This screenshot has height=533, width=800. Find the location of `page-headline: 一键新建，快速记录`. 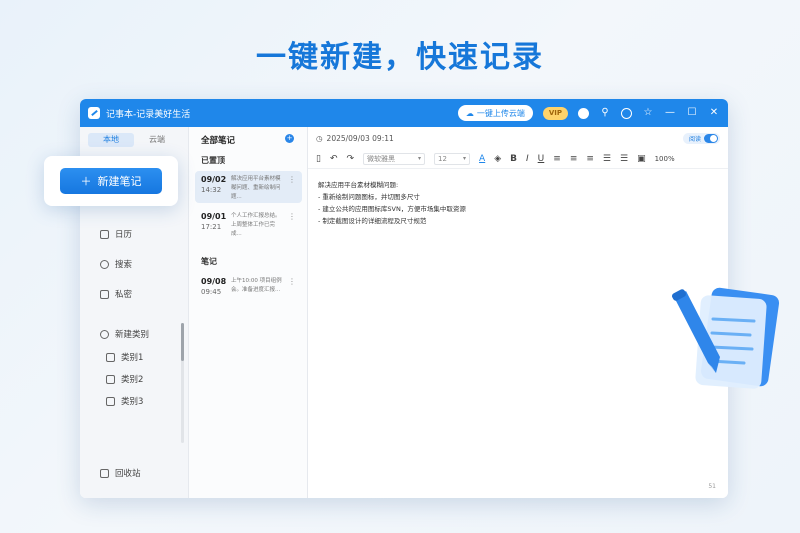

page-headline: 一键新建，快速记录 is located at coordinates (400, 57).